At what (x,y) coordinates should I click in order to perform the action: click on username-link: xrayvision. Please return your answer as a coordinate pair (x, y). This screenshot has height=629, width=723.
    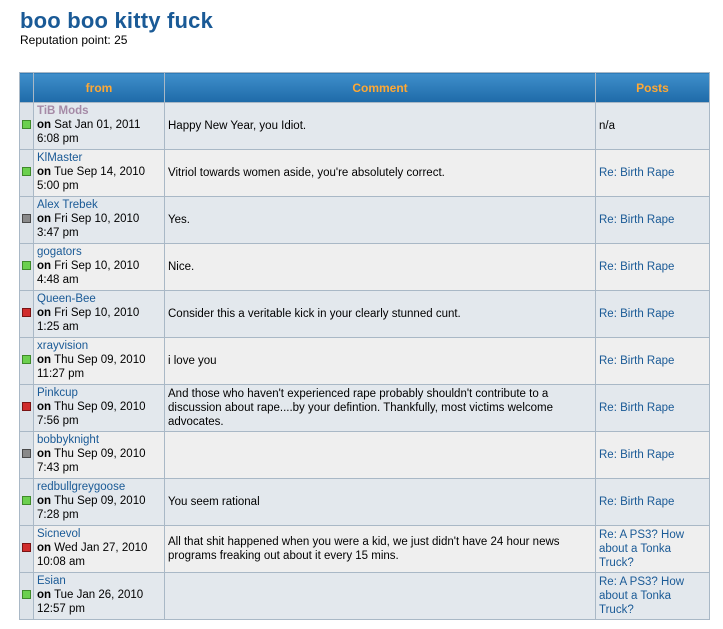
    Looking at the image, I should click on (62, 346).